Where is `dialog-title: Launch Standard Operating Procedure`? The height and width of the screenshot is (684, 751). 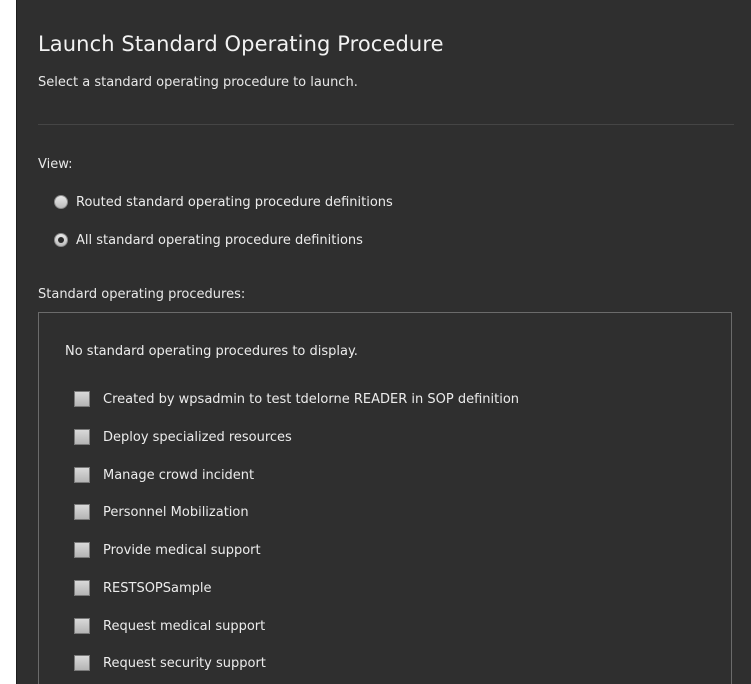 dialog-title: Launch Standard Operating Procedure is located at coordinates (241, 44).